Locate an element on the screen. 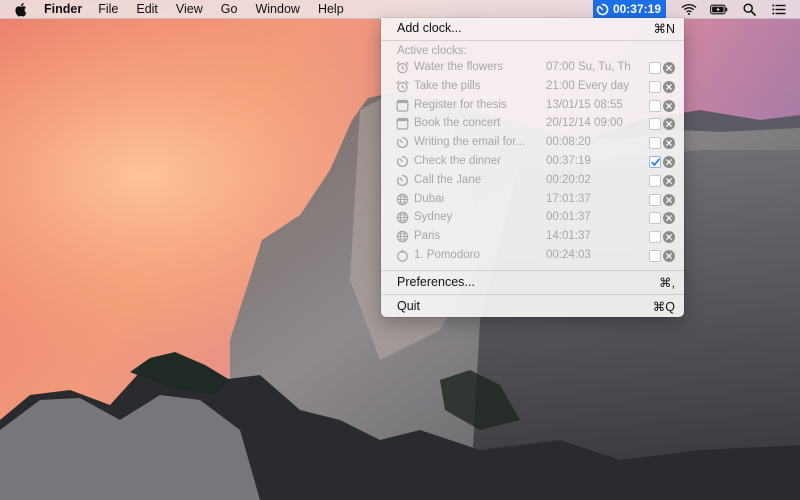 This screenshot has width=800, height=500. clock-value: 13/01/15 08:55 is located at coordinates (584, 104).